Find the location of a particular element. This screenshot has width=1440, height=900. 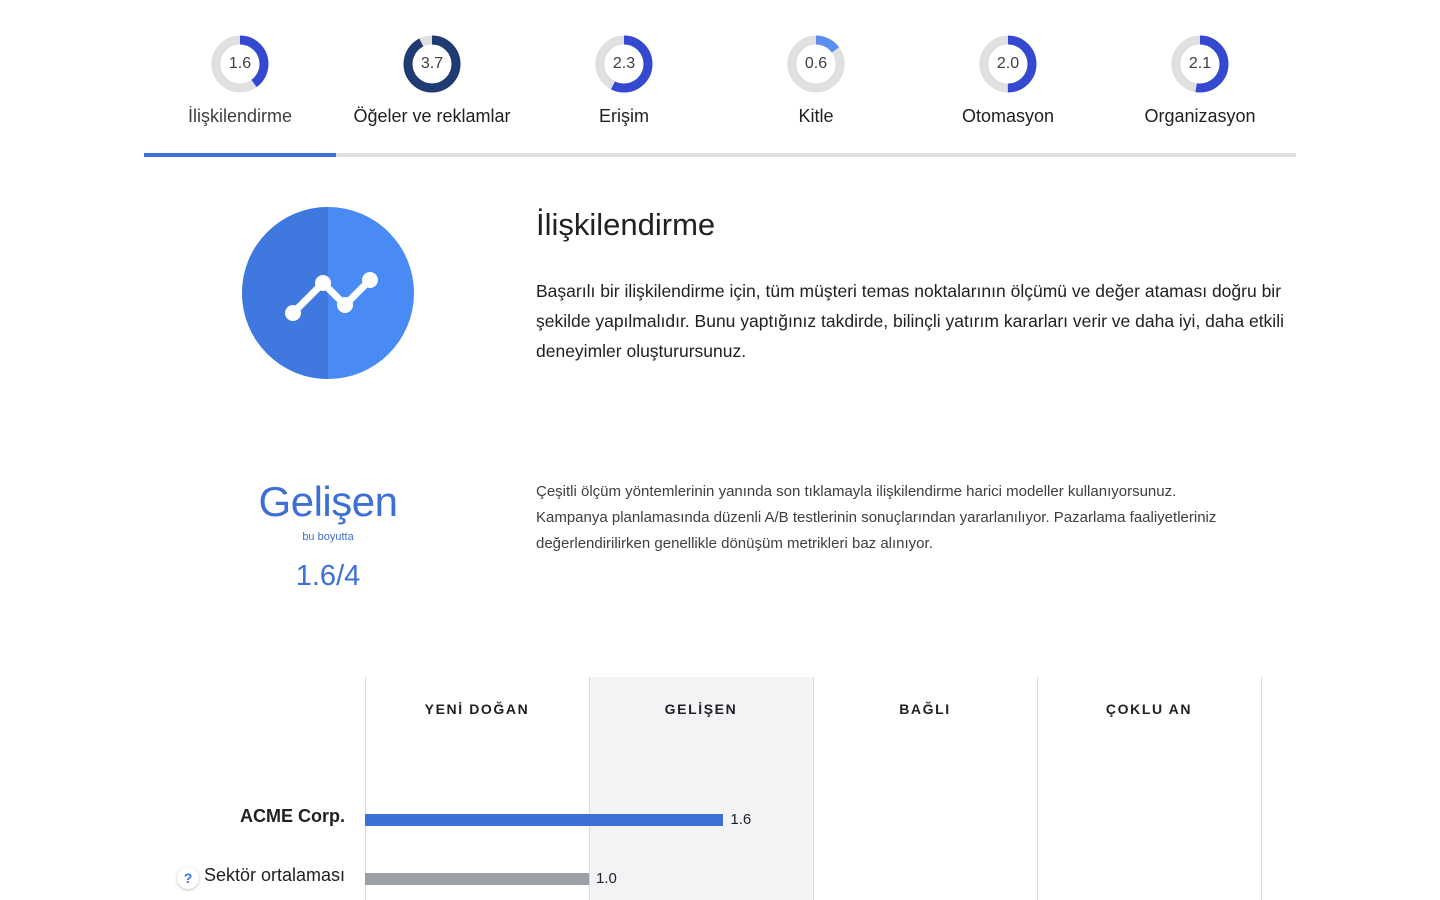

score-gauge: 3.7 is located at coordinates (432, 64).